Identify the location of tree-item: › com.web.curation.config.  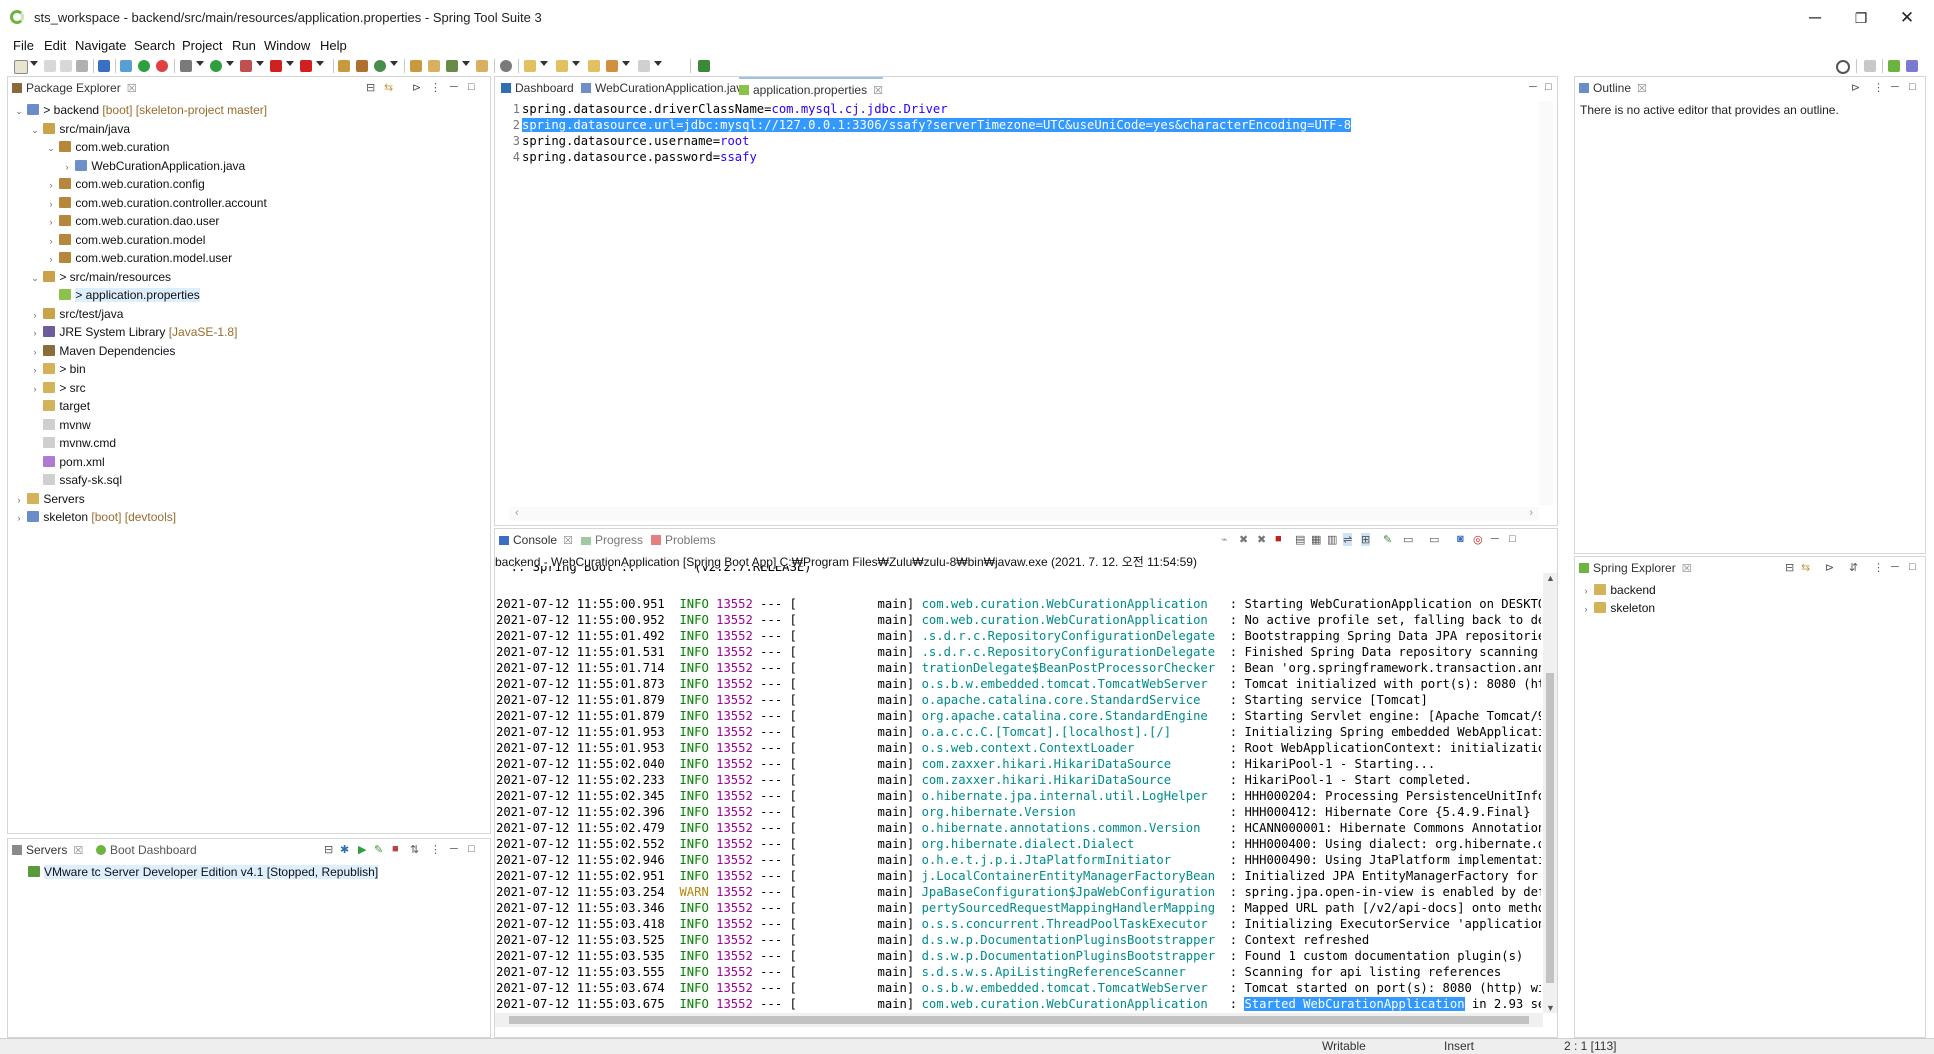
(125, 184).